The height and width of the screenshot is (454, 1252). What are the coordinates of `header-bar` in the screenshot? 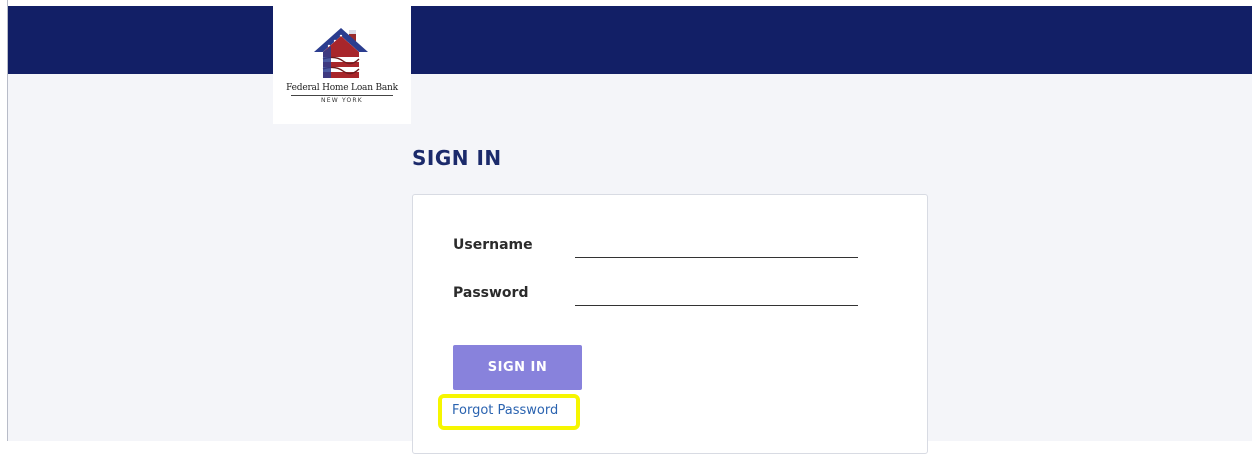 It's located at (630, 40).